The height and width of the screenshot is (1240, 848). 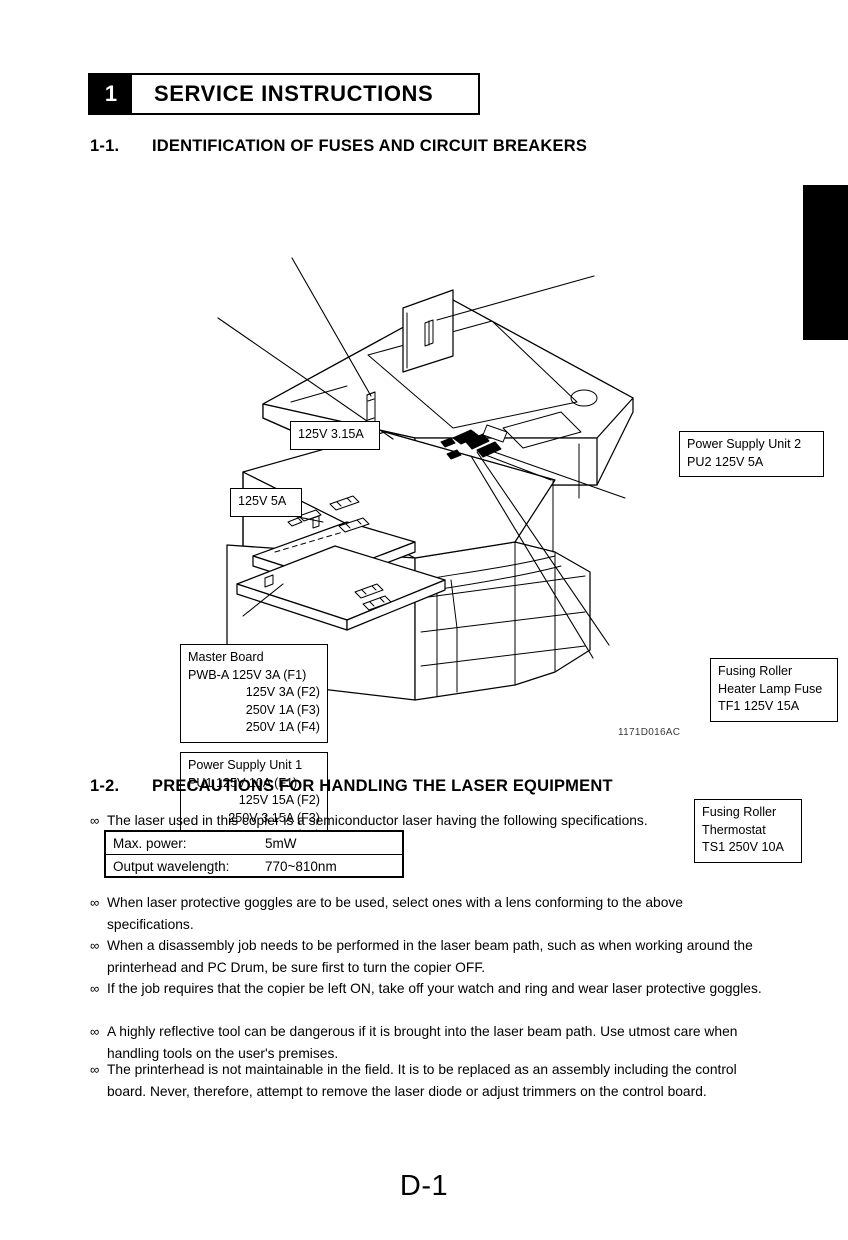 I want to click on figure-id: 1171D016AC, so click(x=649, y=732).